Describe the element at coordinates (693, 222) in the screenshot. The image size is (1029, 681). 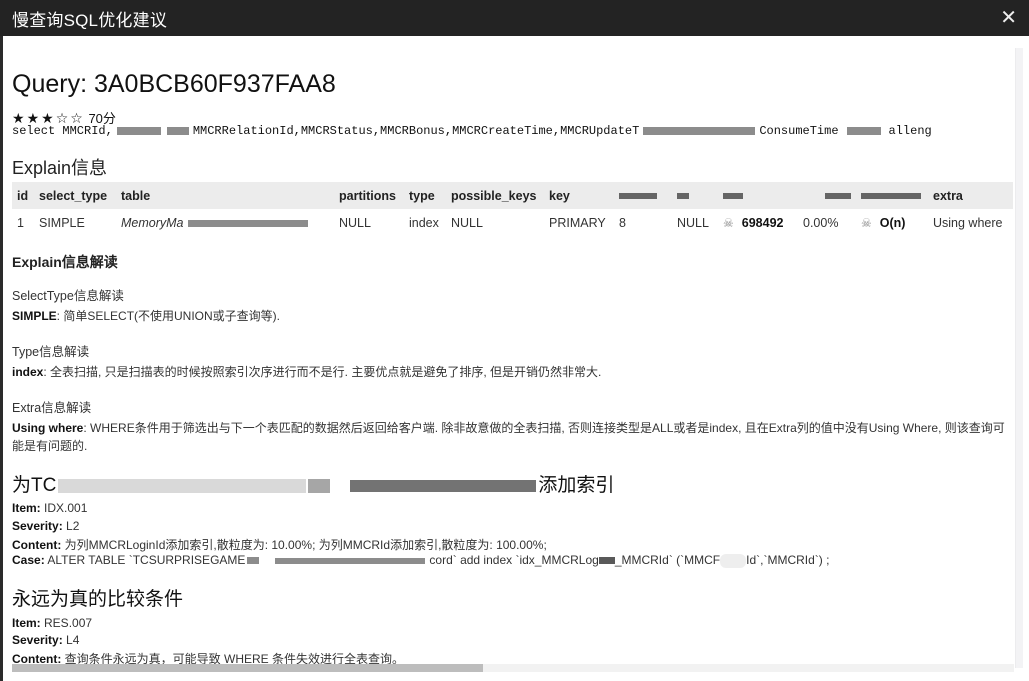
I see `cell-ref: NULL` at that location.